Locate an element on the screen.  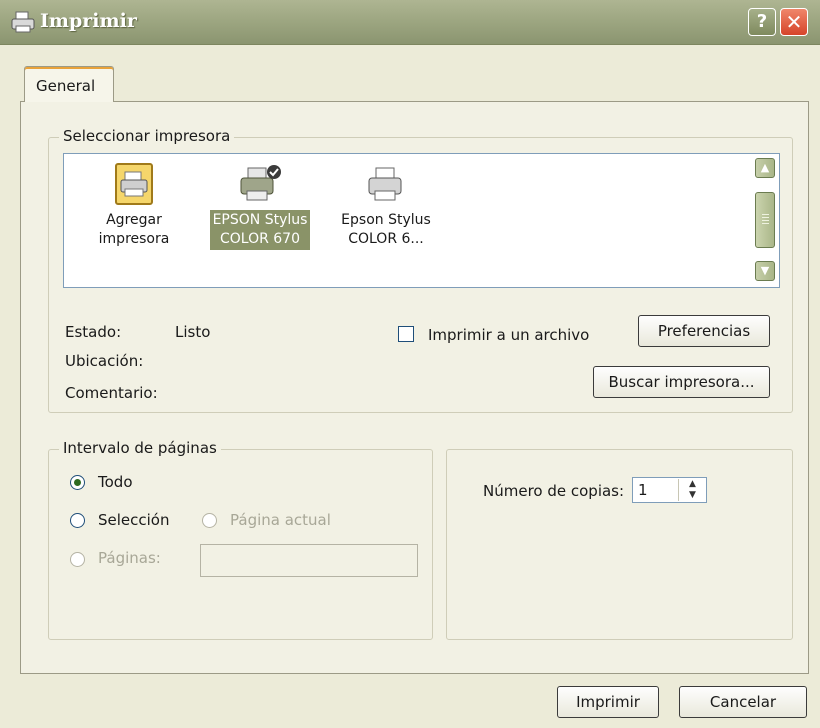
help-button: ? is located at coordinates (762, 22).